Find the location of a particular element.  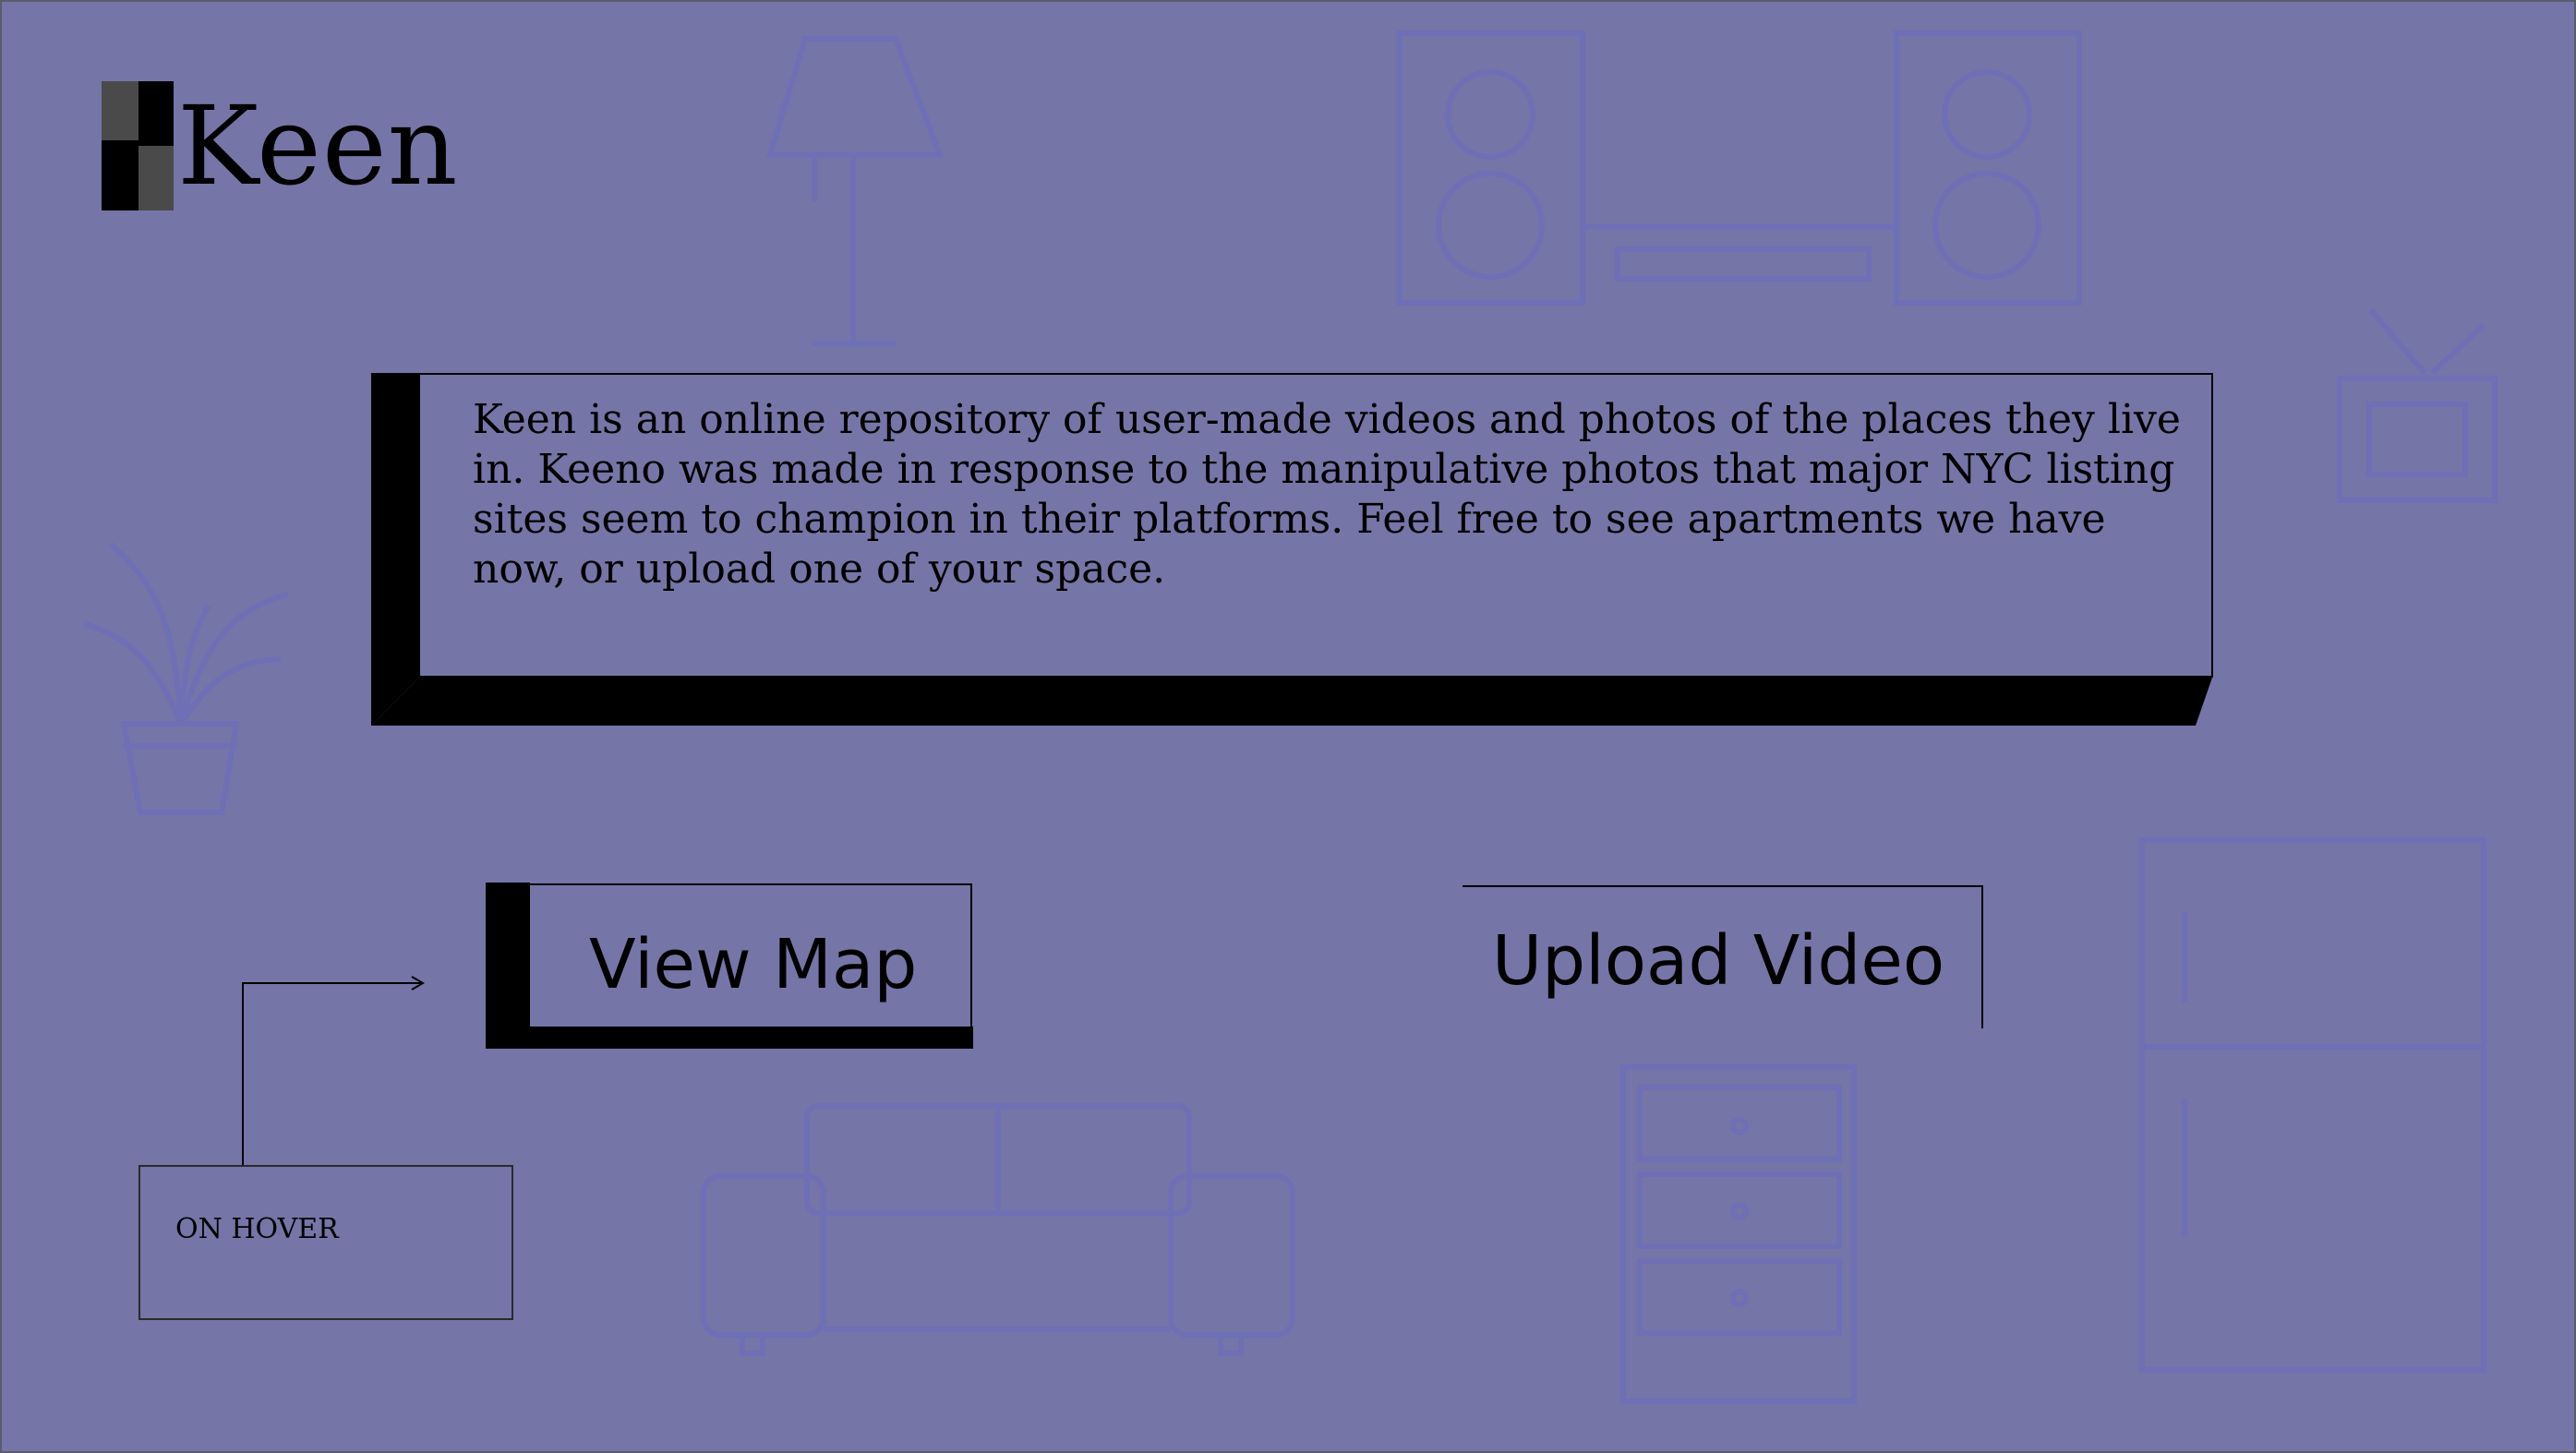

floor-lamp-icon is located at coordinates (855, 191).